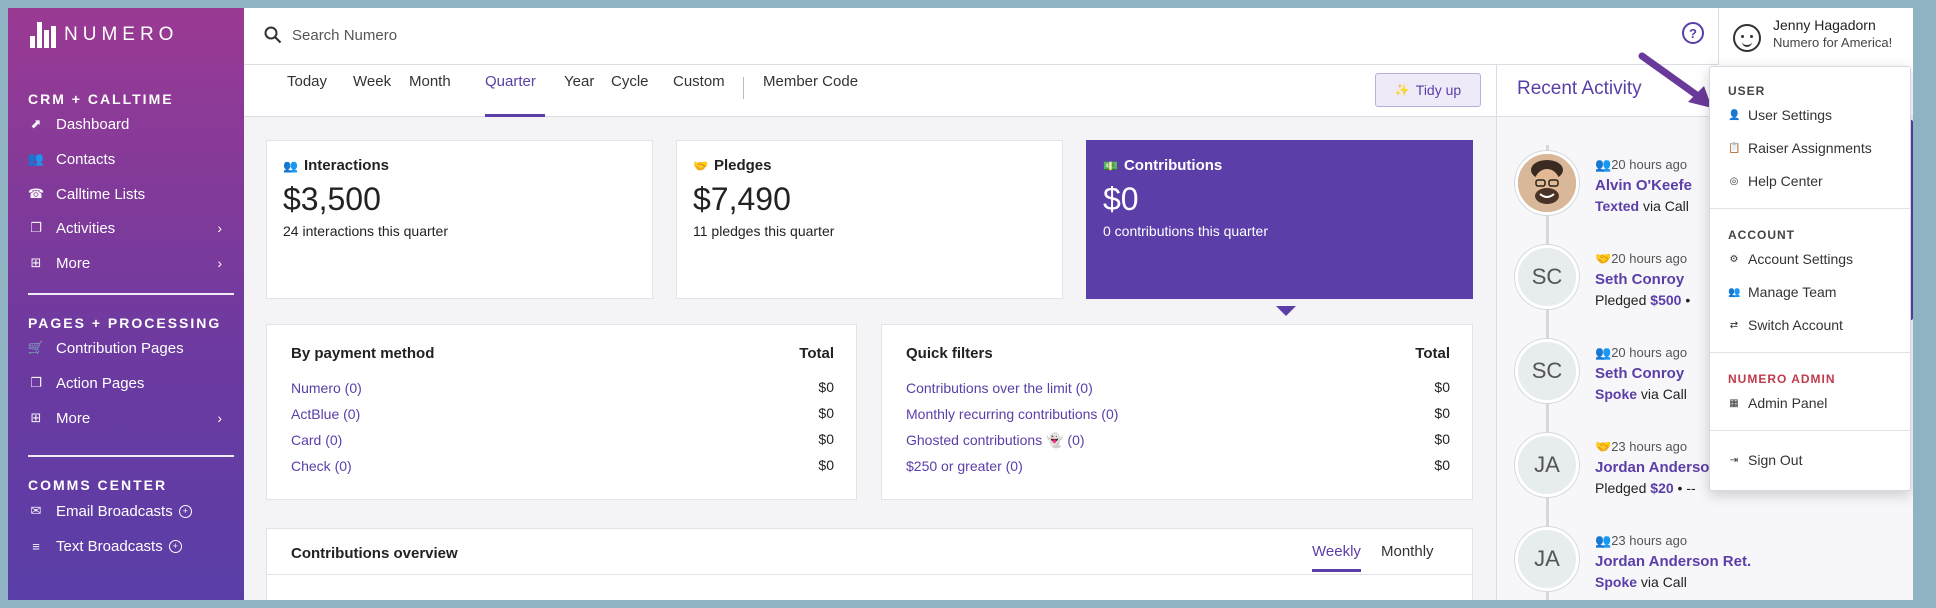 The width and height of the screenshot is (1936, 608). What do you see at coordinates (1649, 258) in the screenshot?
I see `activity-time-text: 20 hours ago` at bounding box center [1649, 258].